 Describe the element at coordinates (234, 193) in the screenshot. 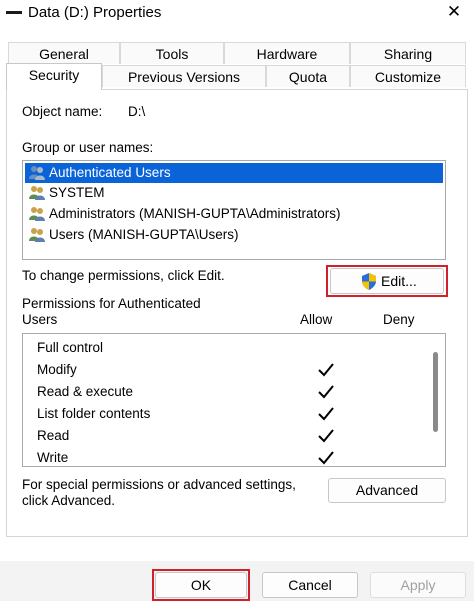

I see `list-item: SYSTEM` at that location.